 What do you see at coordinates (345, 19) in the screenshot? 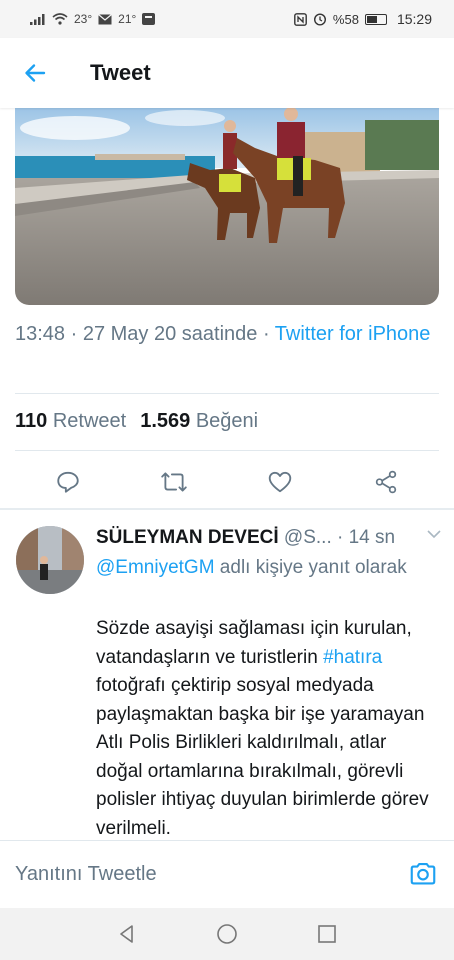
I see `battery-percent: %58` at bounding box center [345, 19].